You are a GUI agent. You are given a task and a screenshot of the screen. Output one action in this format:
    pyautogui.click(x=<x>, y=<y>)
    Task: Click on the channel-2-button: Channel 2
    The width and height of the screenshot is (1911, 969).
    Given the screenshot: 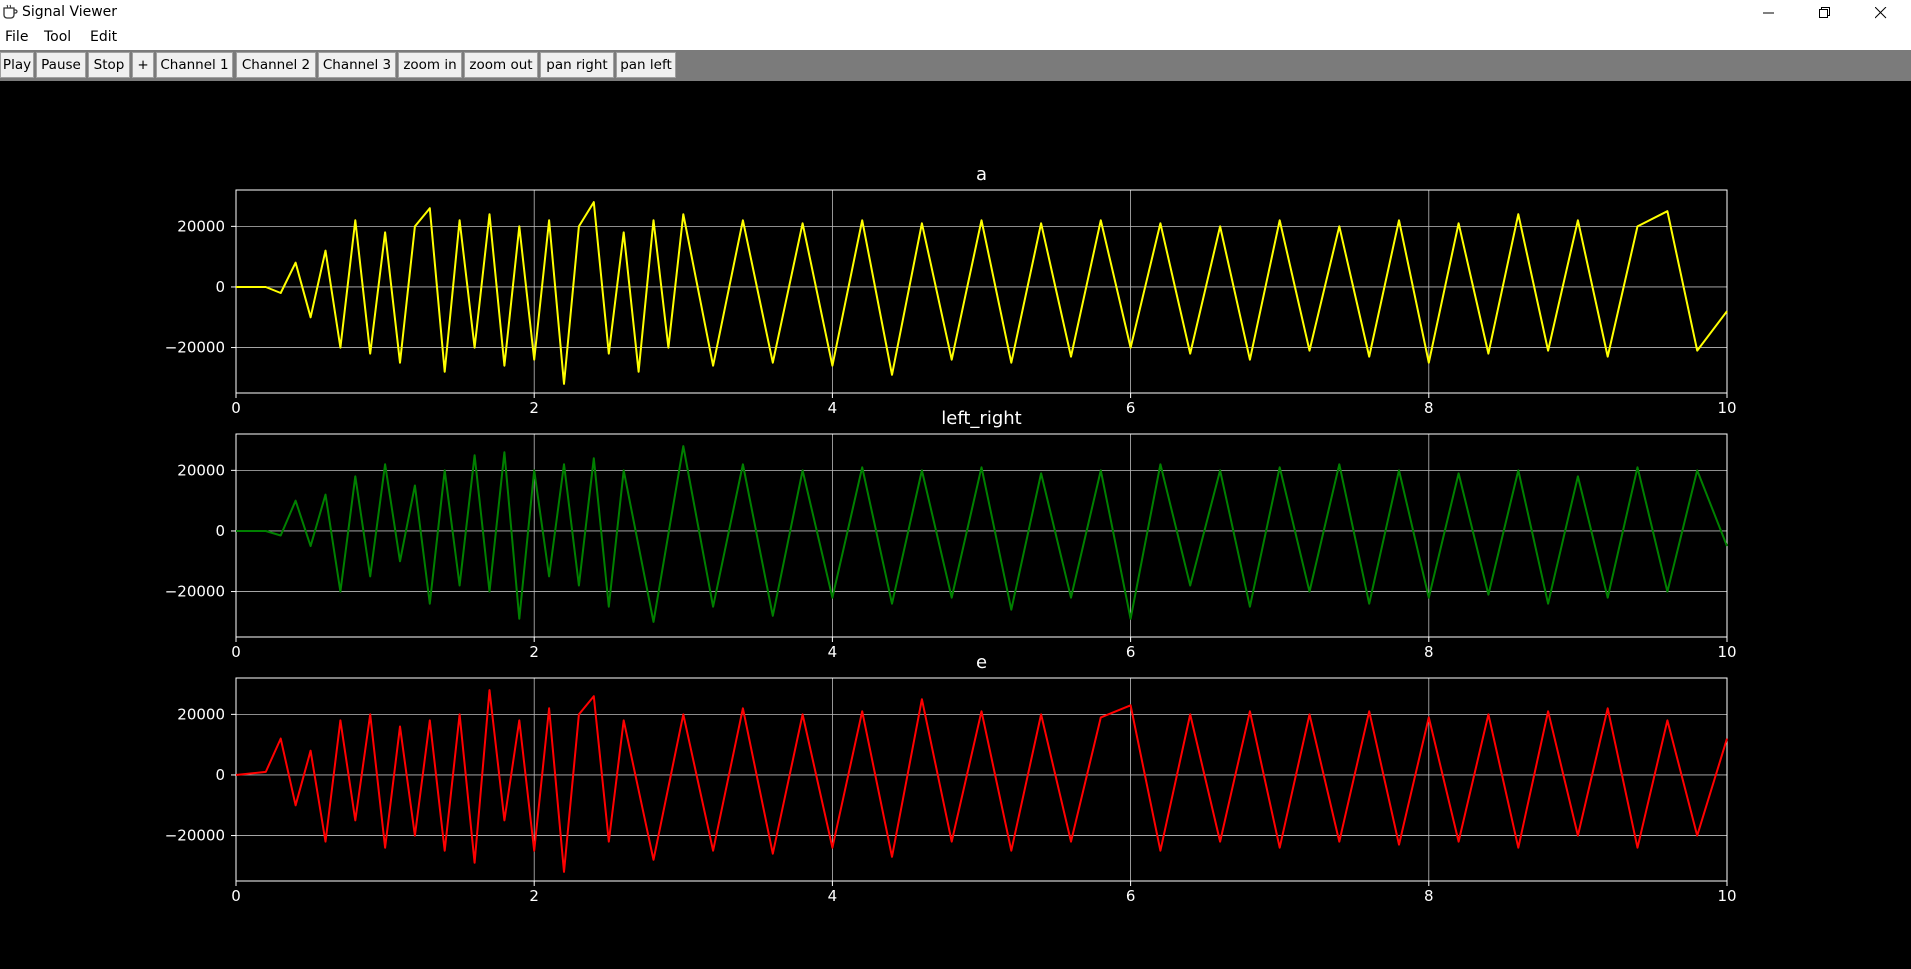 What is the action you would take?
    pyautogui.click(x=276, y=65)
    